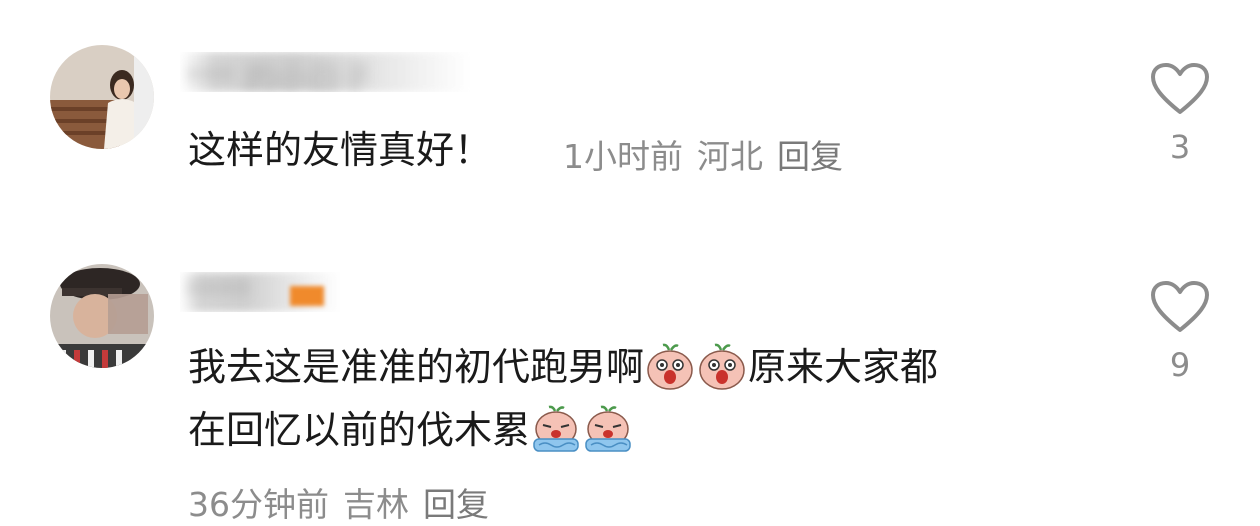 The width and height of the screenshot is (1260, 526). Describe the element at coordinates (218, 293) in the screenshot. I see `username-text: ****` at that location.